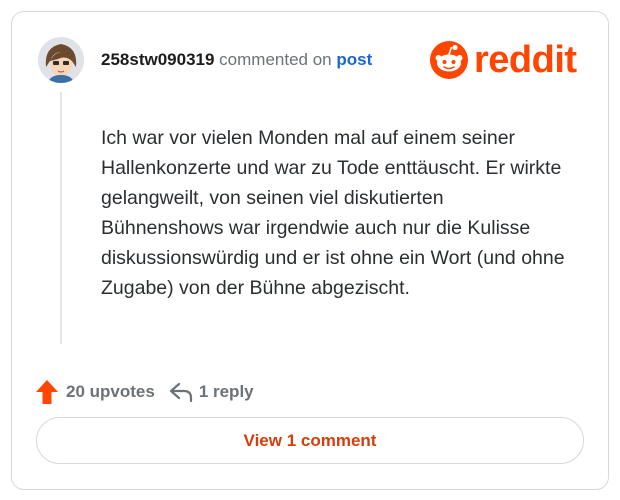 The image size is (620, 500). I want to click on upvote-arrow-icon, so click(47, 392).